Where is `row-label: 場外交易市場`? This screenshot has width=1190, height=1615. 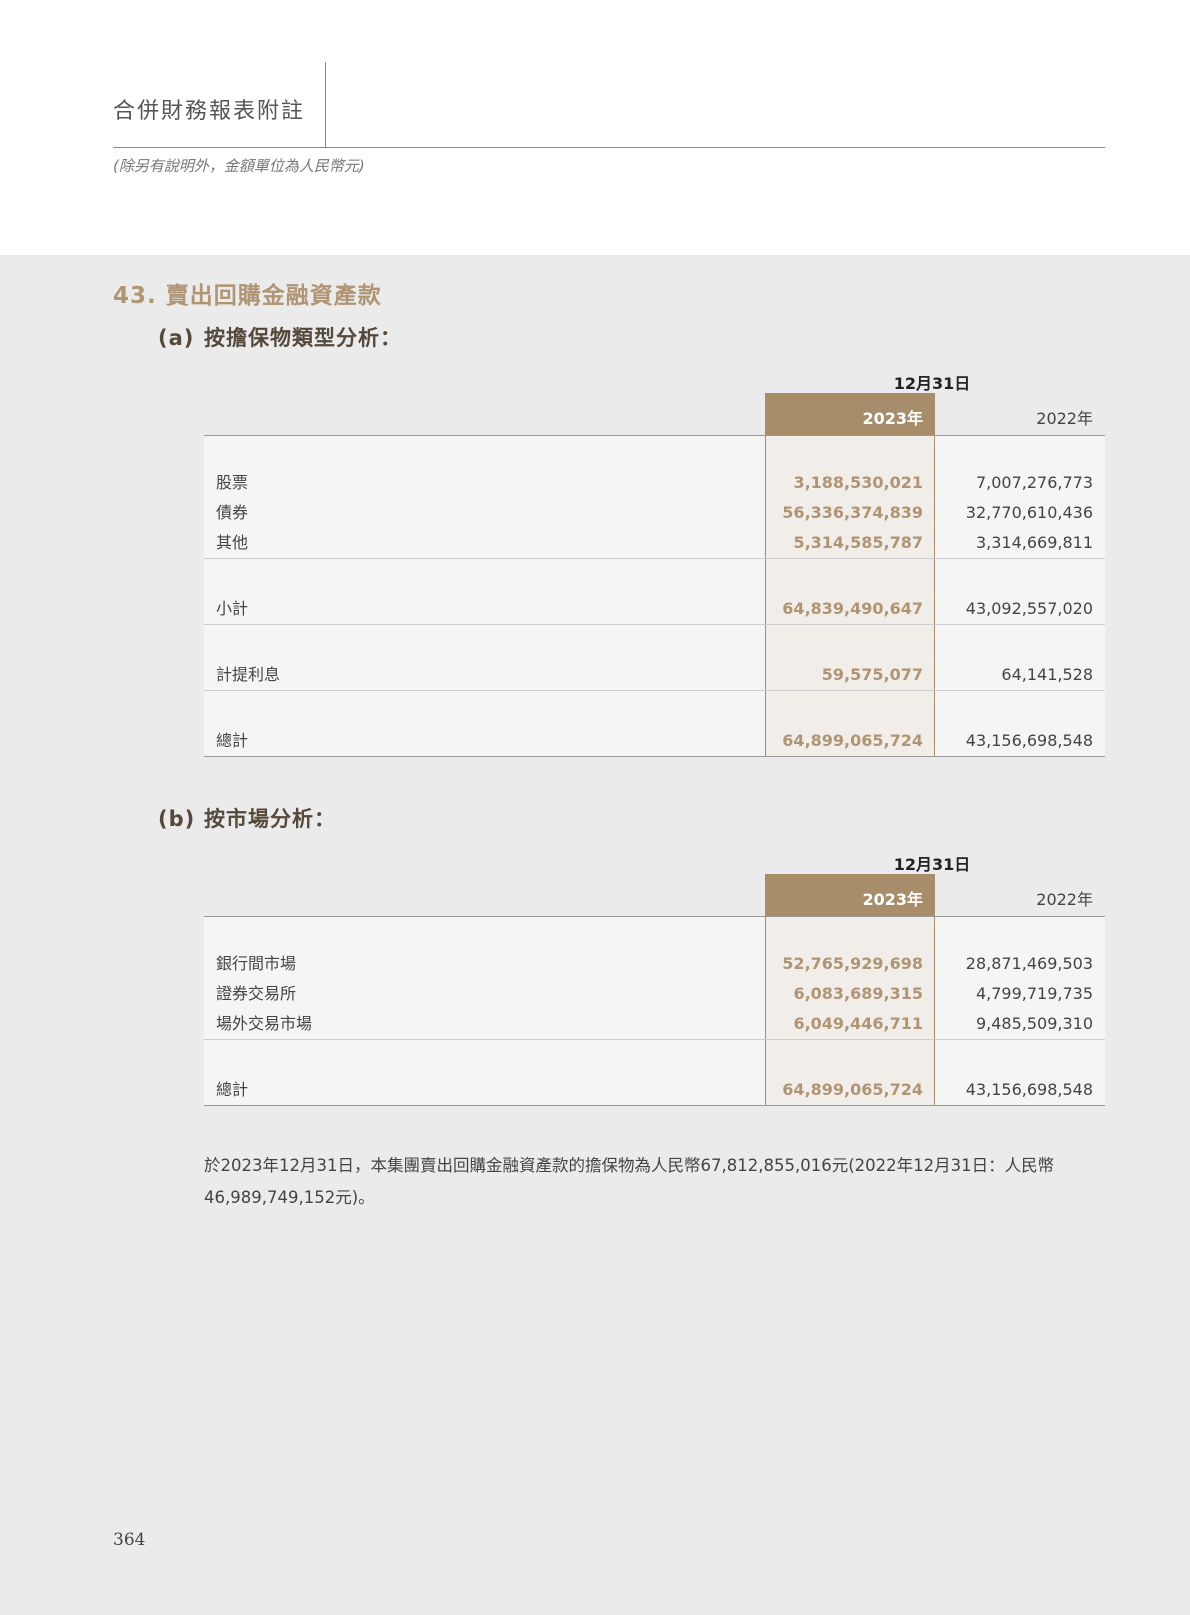
row-label: 場外交易市場 is located at coordinates (264, 1023).